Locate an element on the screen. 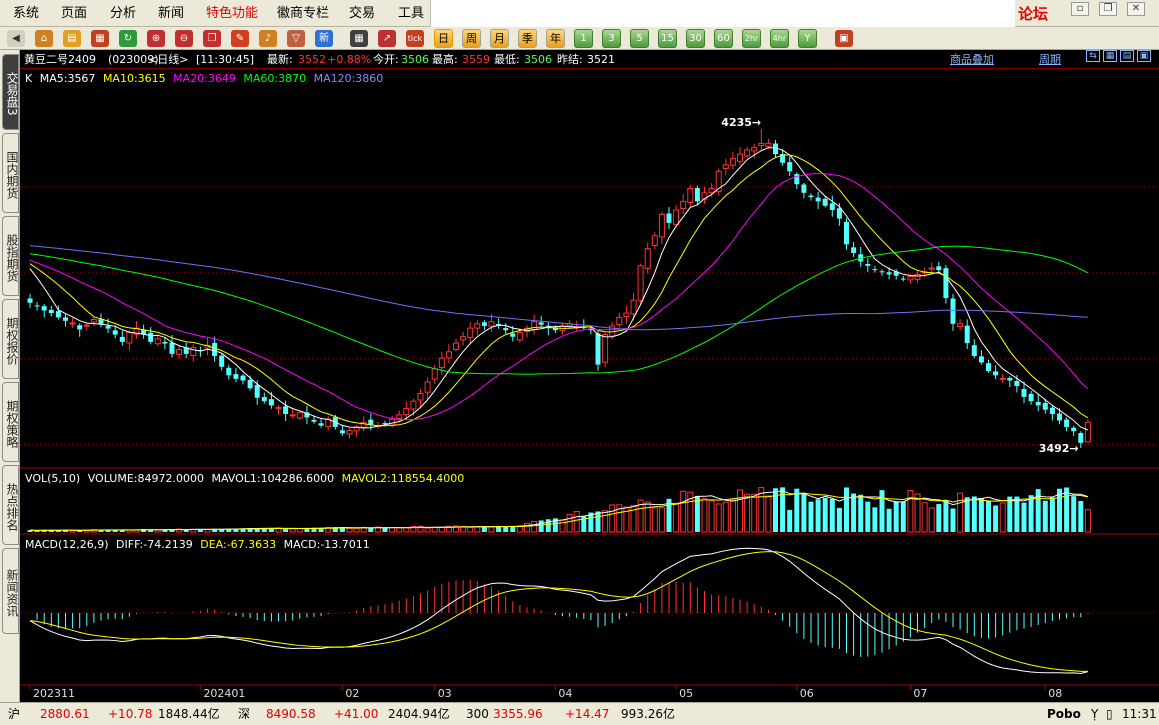  period-quarter-button: 季 is located at coordinates (527, 38).